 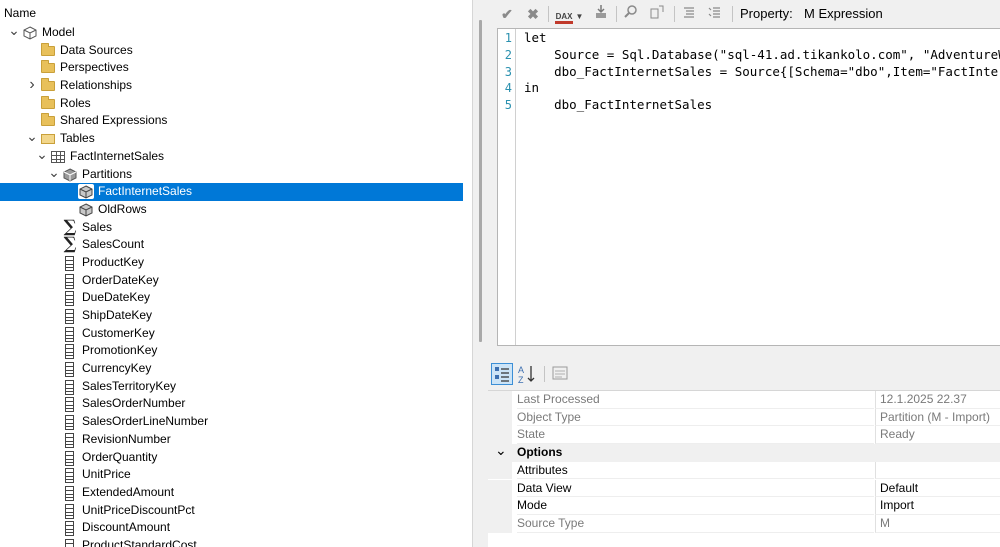 I want to click on property-pages-icon, so click(x=560, y=373).